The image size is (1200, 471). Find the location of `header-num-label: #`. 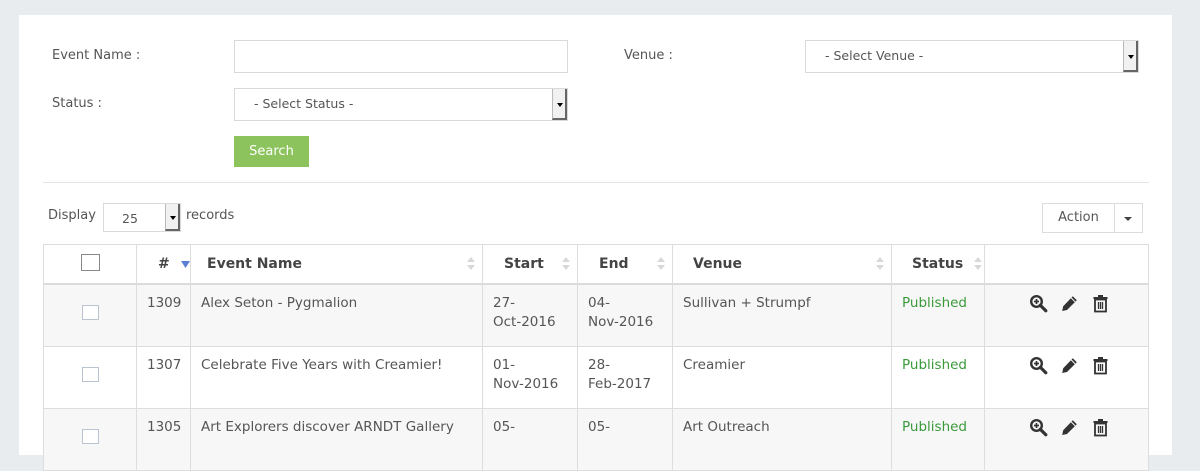

header-num-label: # is located at coordinates (164, 264).